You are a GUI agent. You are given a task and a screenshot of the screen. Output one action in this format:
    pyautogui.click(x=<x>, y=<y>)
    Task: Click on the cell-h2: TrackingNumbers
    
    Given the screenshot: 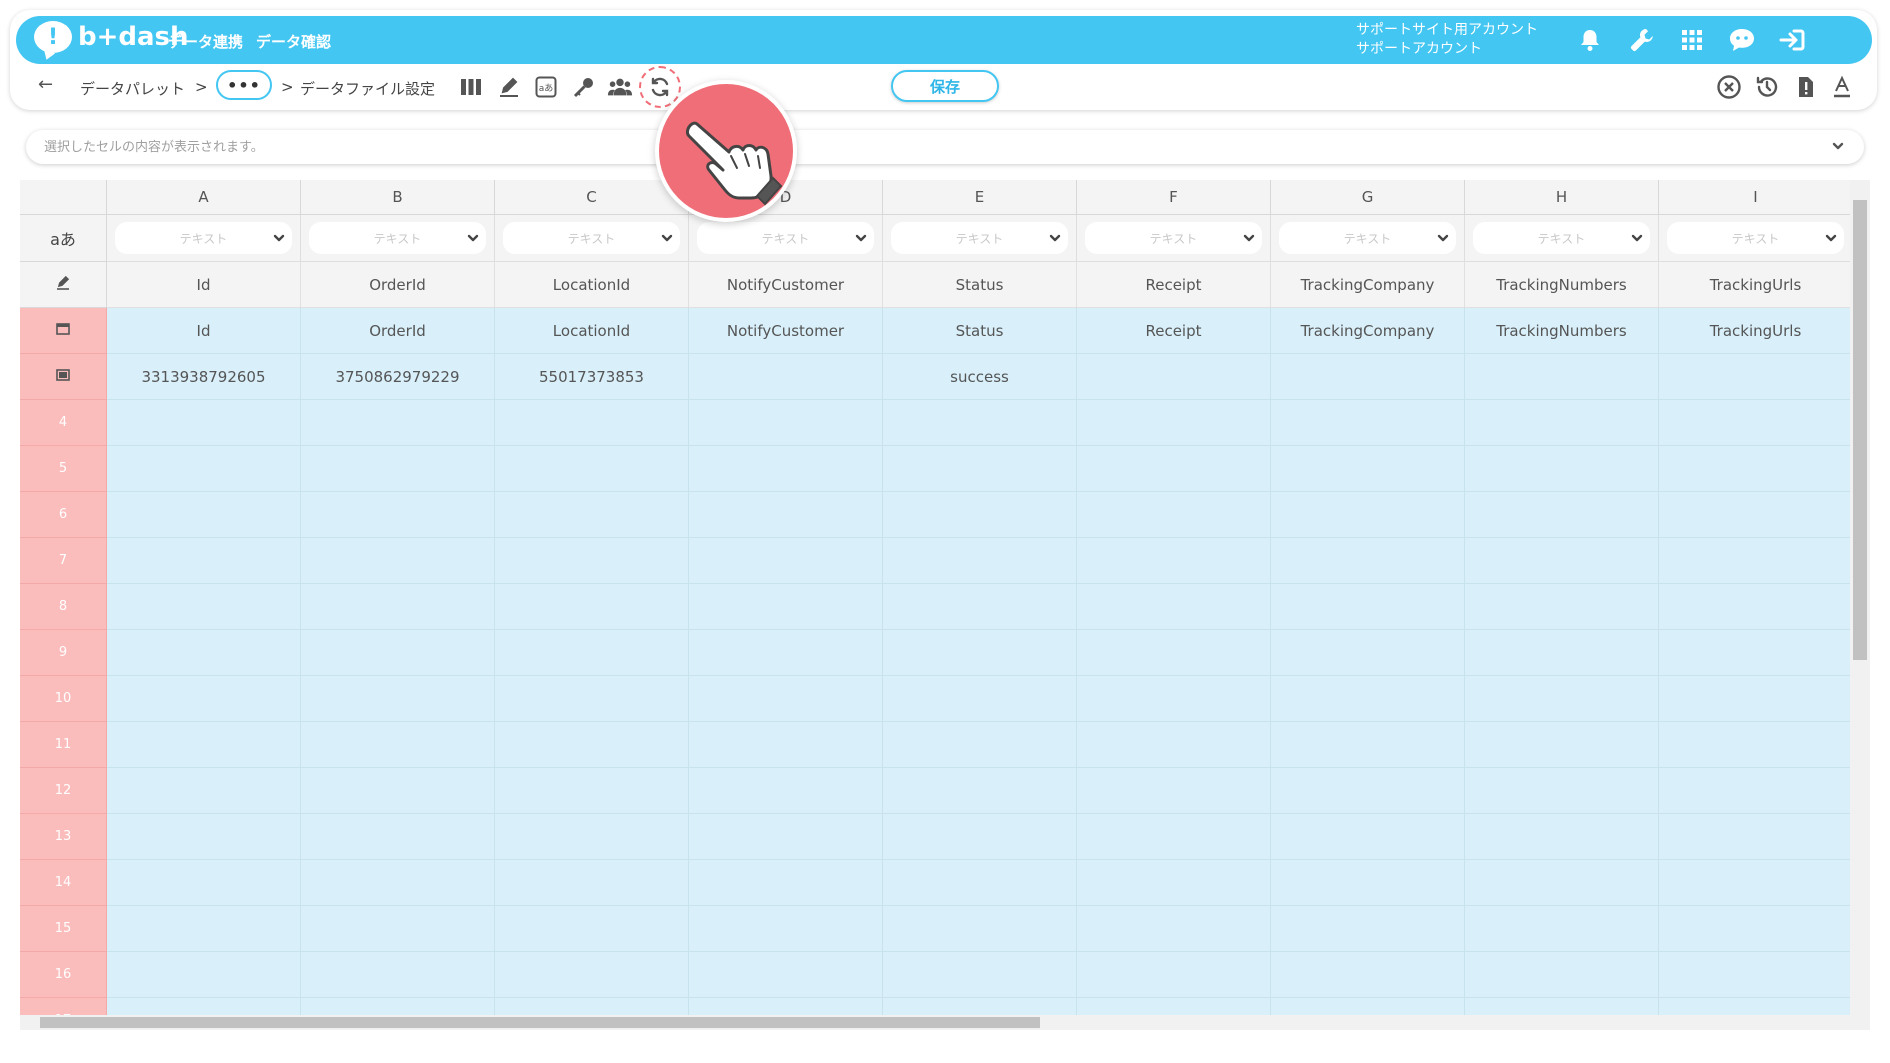 What is the action you would take?
    pyautogui.click(x=1562, y=331)
    